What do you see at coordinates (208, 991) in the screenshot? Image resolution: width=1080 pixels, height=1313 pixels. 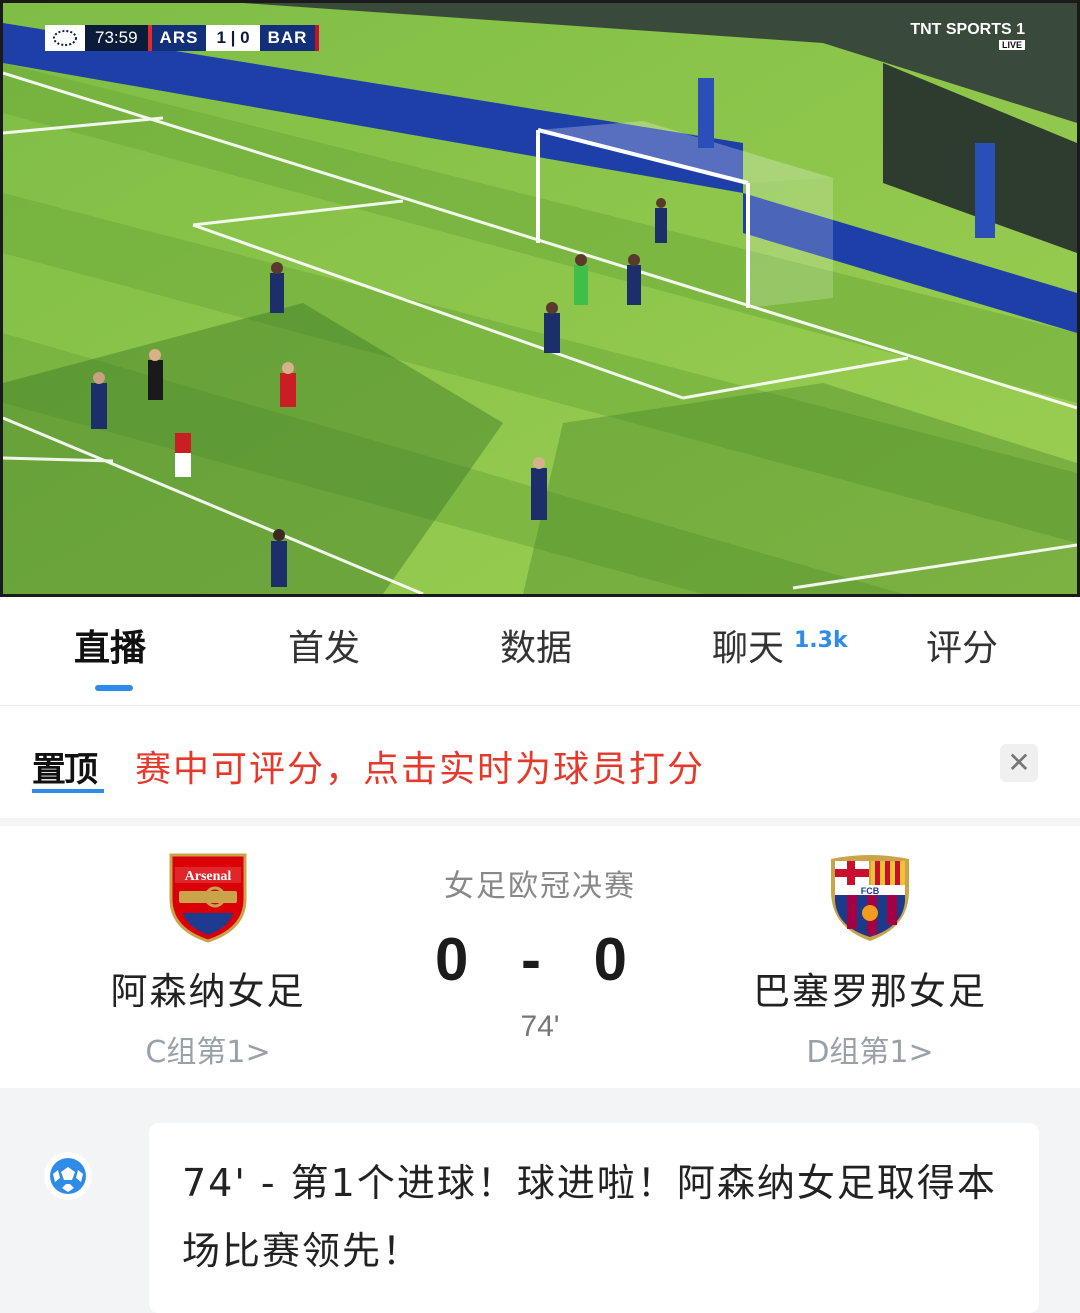 I see `home-team-name: 阿森纳女足` at bounding box center [208, 991].